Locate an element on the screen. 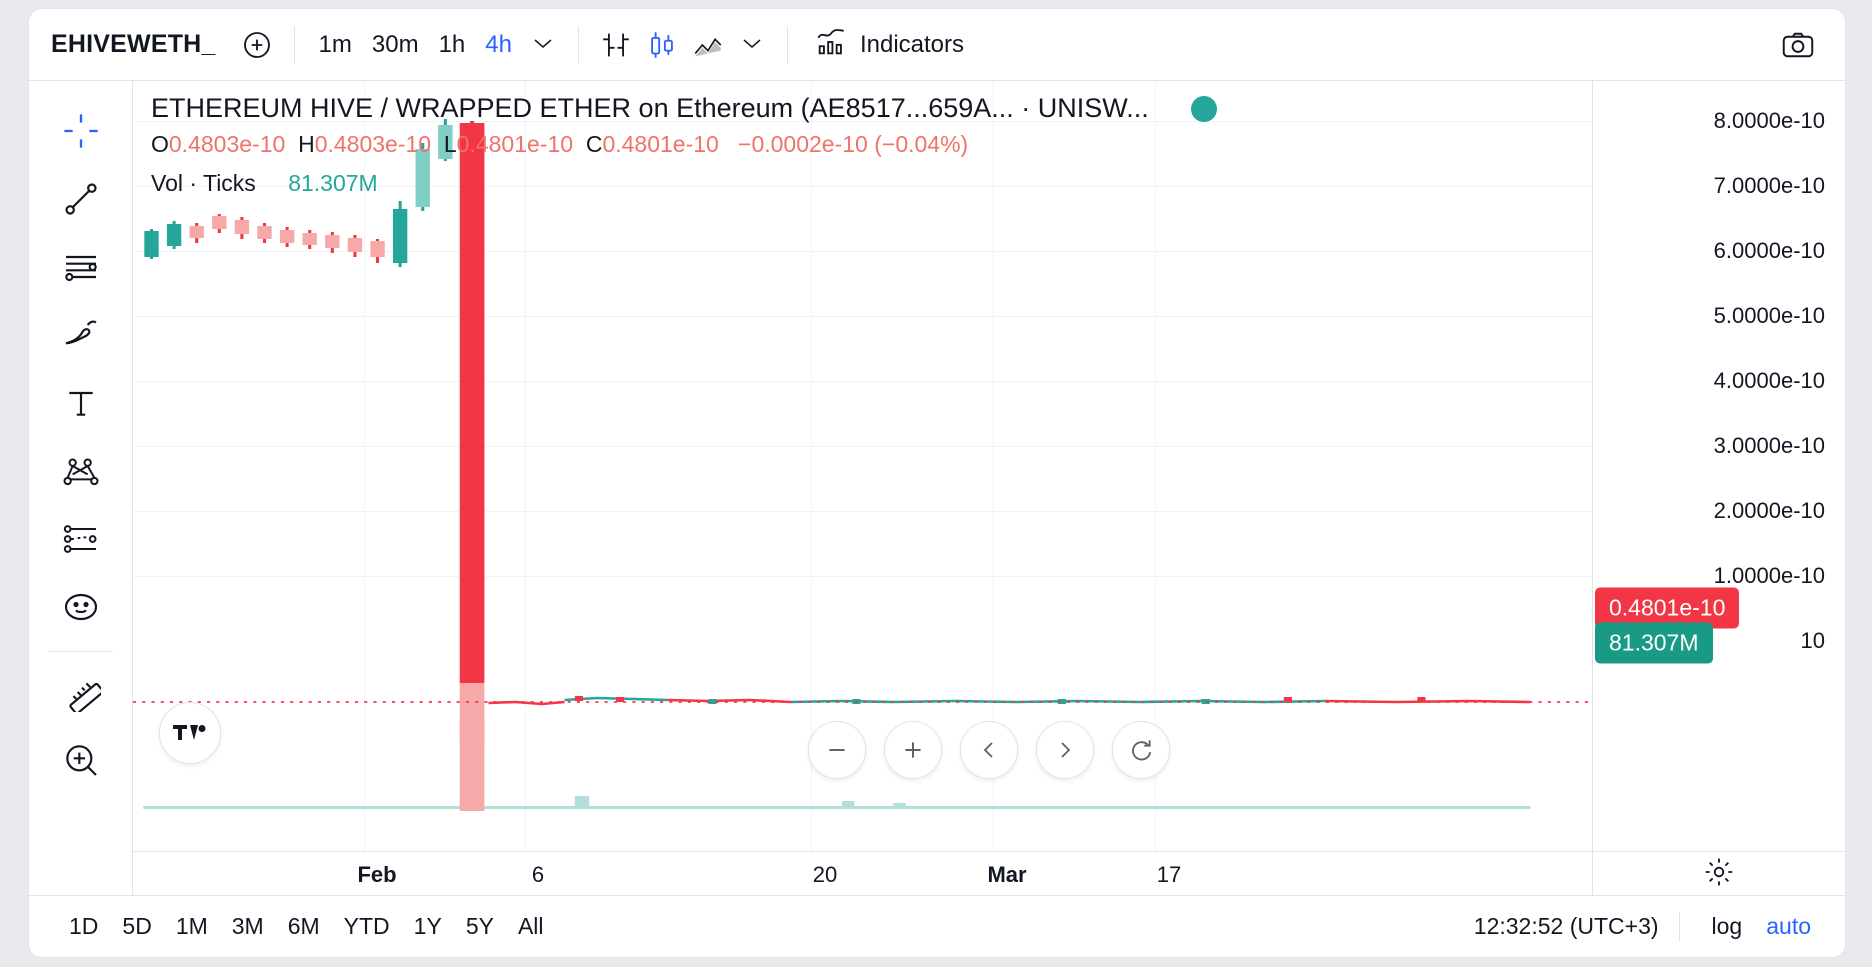 This screenshot has width=1872, height=967. top-toolbar: EHIVEWETH_ 1m 30m 1h 4h Indicators is located at coordinates (937, 45).